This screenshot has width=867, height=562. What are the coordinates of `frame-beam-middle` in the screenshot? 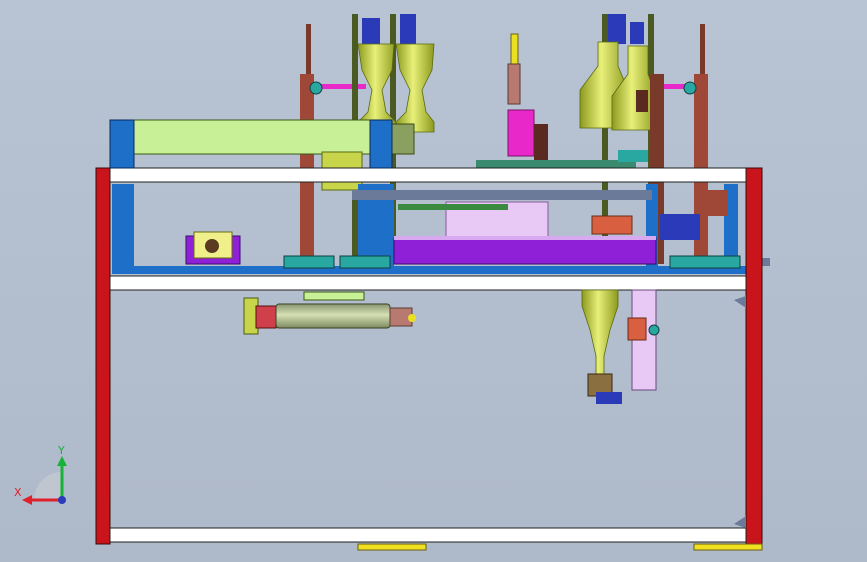 It's located at (428, 283).